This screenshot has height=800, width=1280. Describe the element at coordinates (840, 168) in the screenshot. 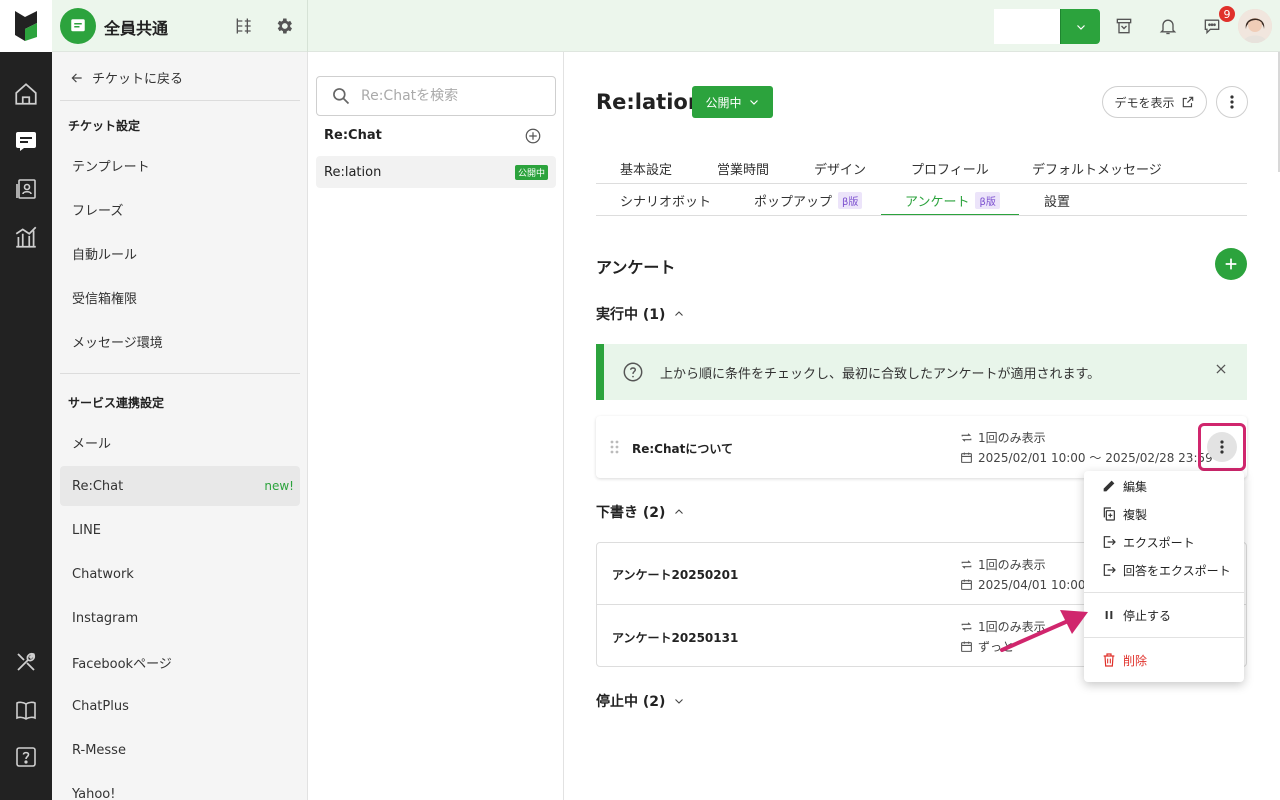

I see `tab-design: デザイン` at that location.